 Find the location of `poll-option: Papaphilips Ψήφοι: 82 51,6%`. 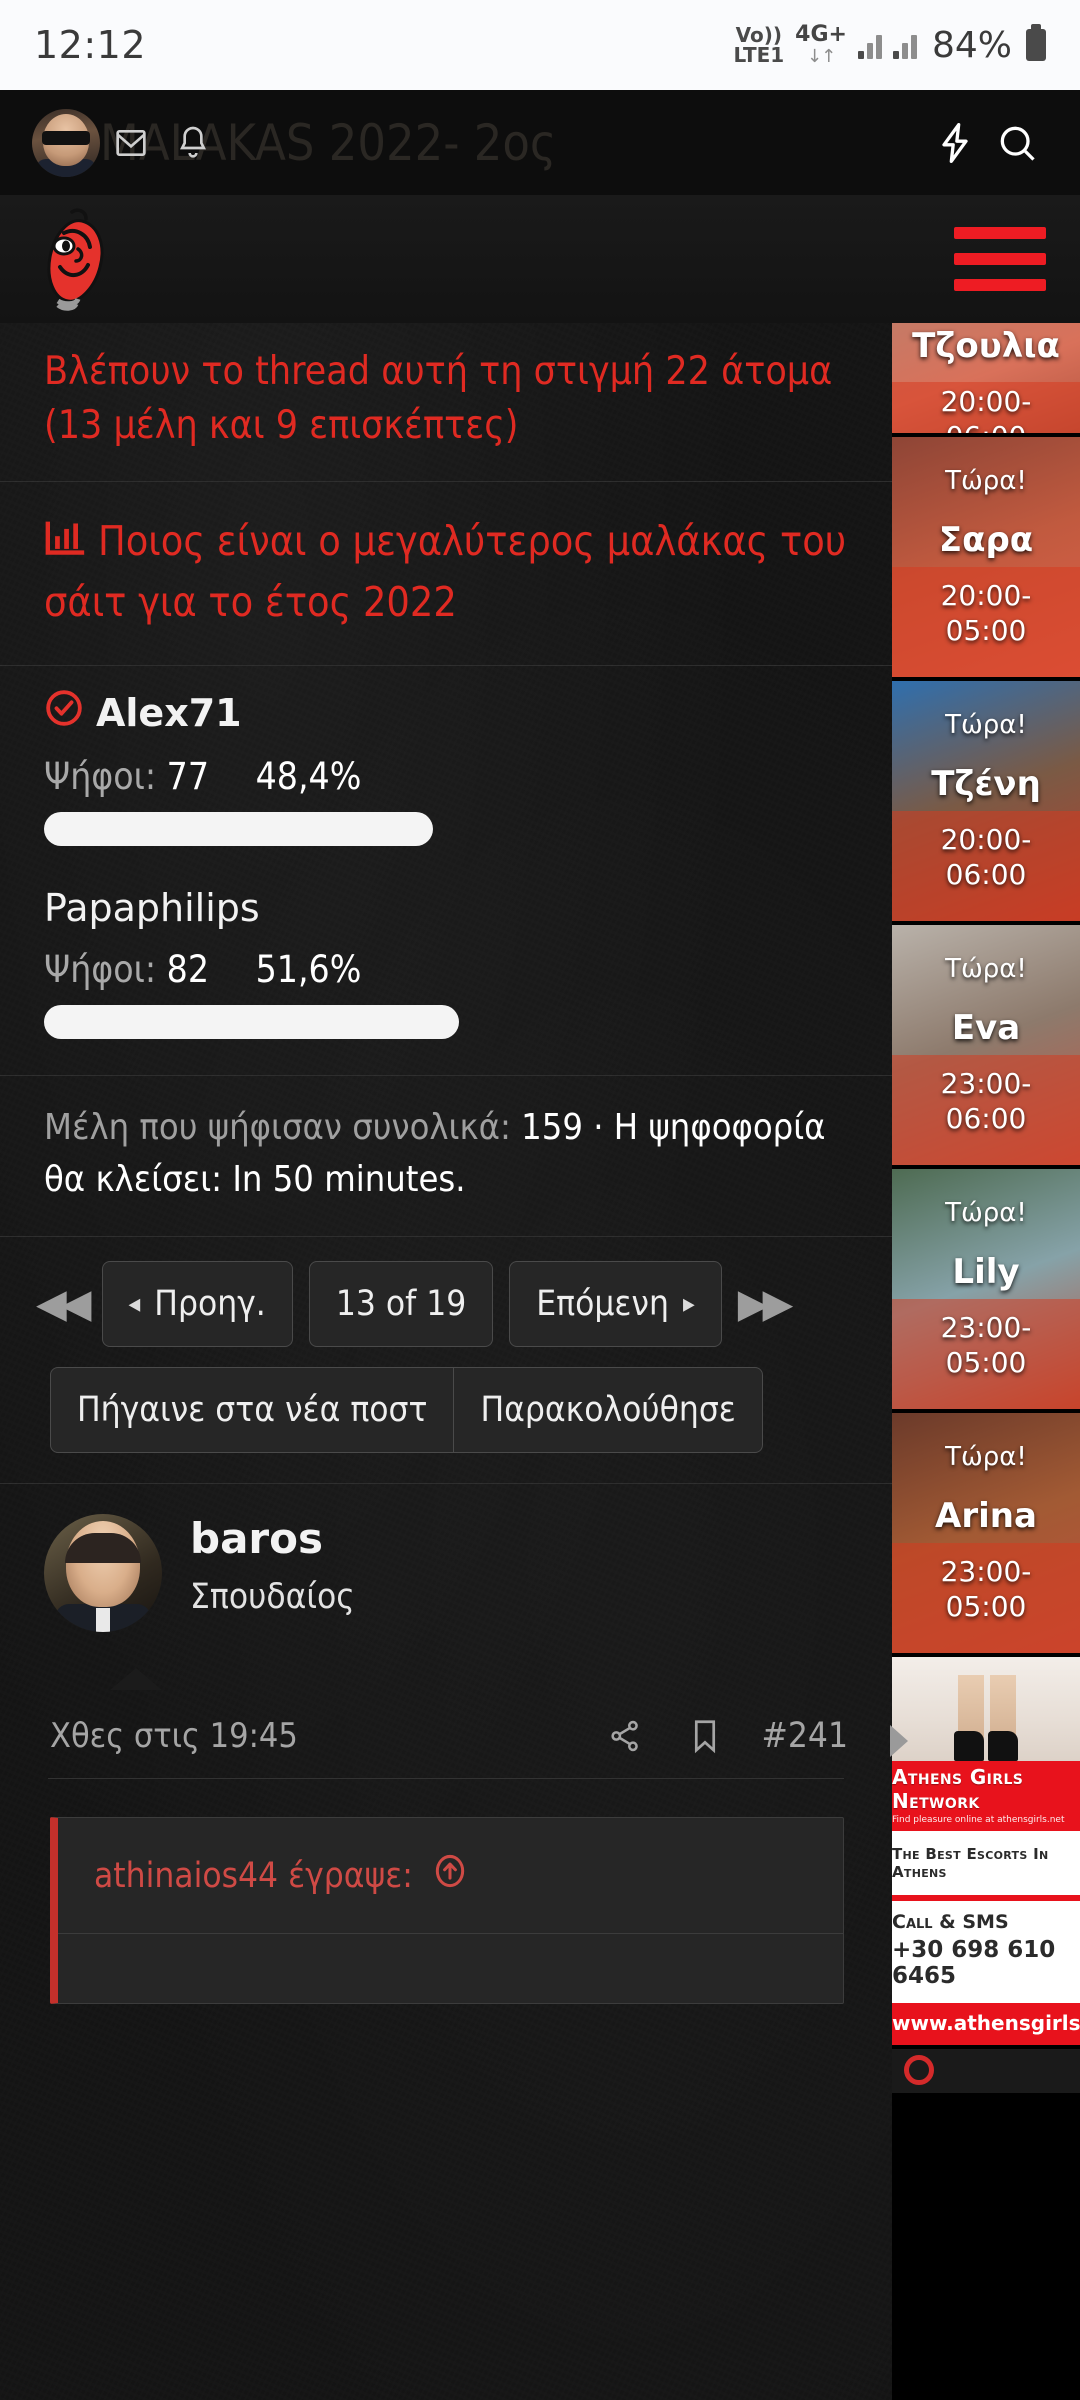

poll-option: Papaphilips Ψήφοι: 82 51,6% is located at coordinates (446, 960).